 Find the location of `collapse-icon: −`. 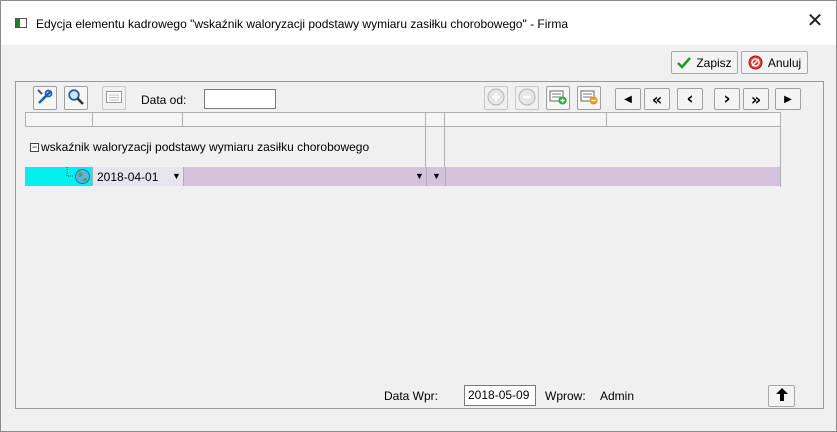

collapse-icon: − is located at coordinates (34, 147).